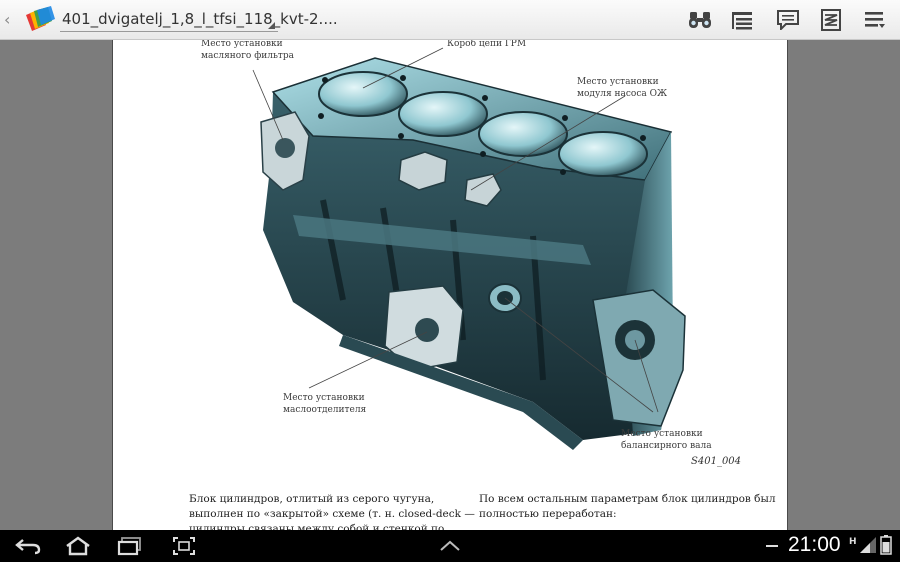 The height and width of the screenshot is (562, 900). Describe the element at coordinates (700, 20) in the screenshot. I see `binoculars-icon` at that location.